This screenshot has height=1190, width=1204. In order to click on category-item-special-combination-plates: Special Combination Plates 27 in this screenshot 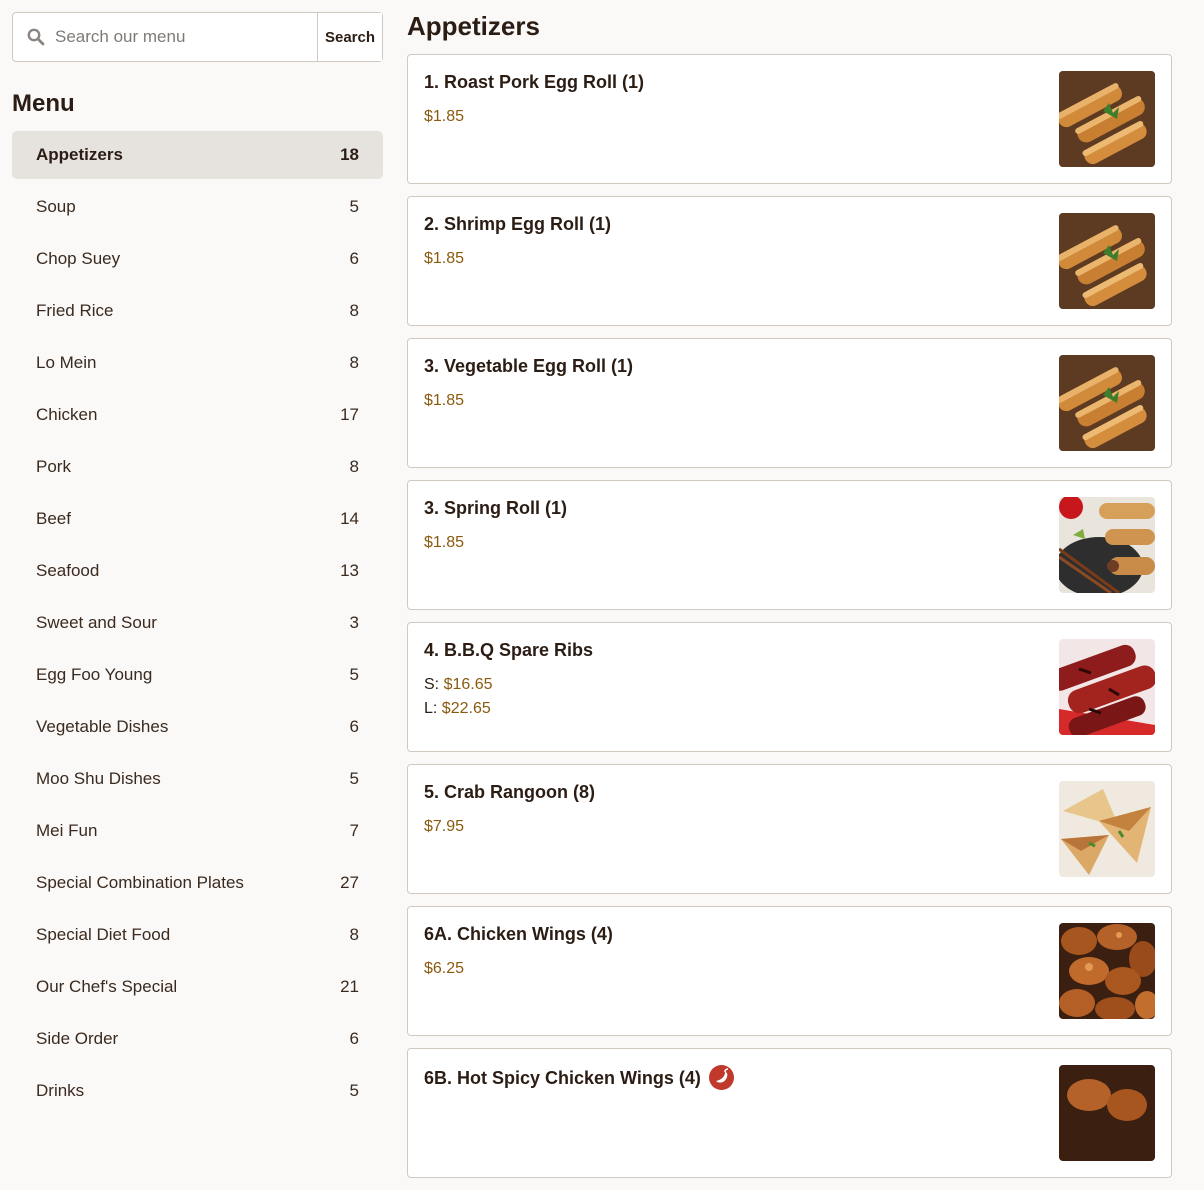, I will do `click(197, 883)`.